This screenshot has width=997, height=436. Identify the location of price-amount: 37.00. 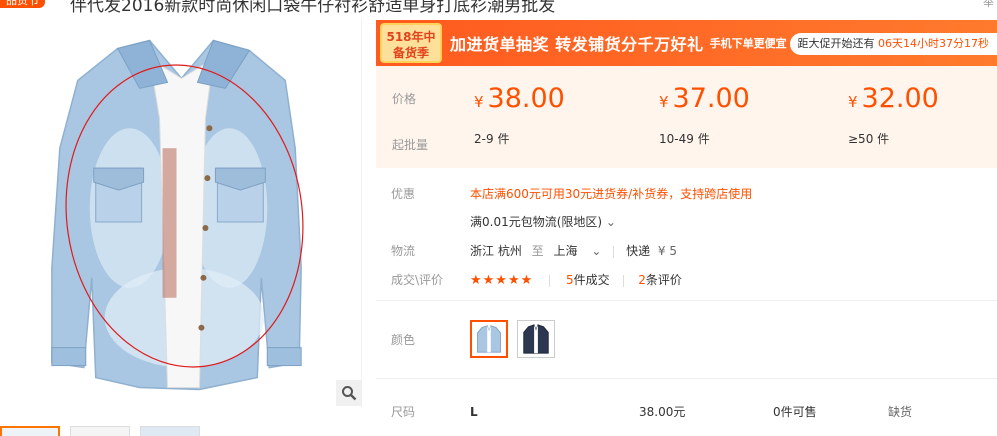
(711, 98).